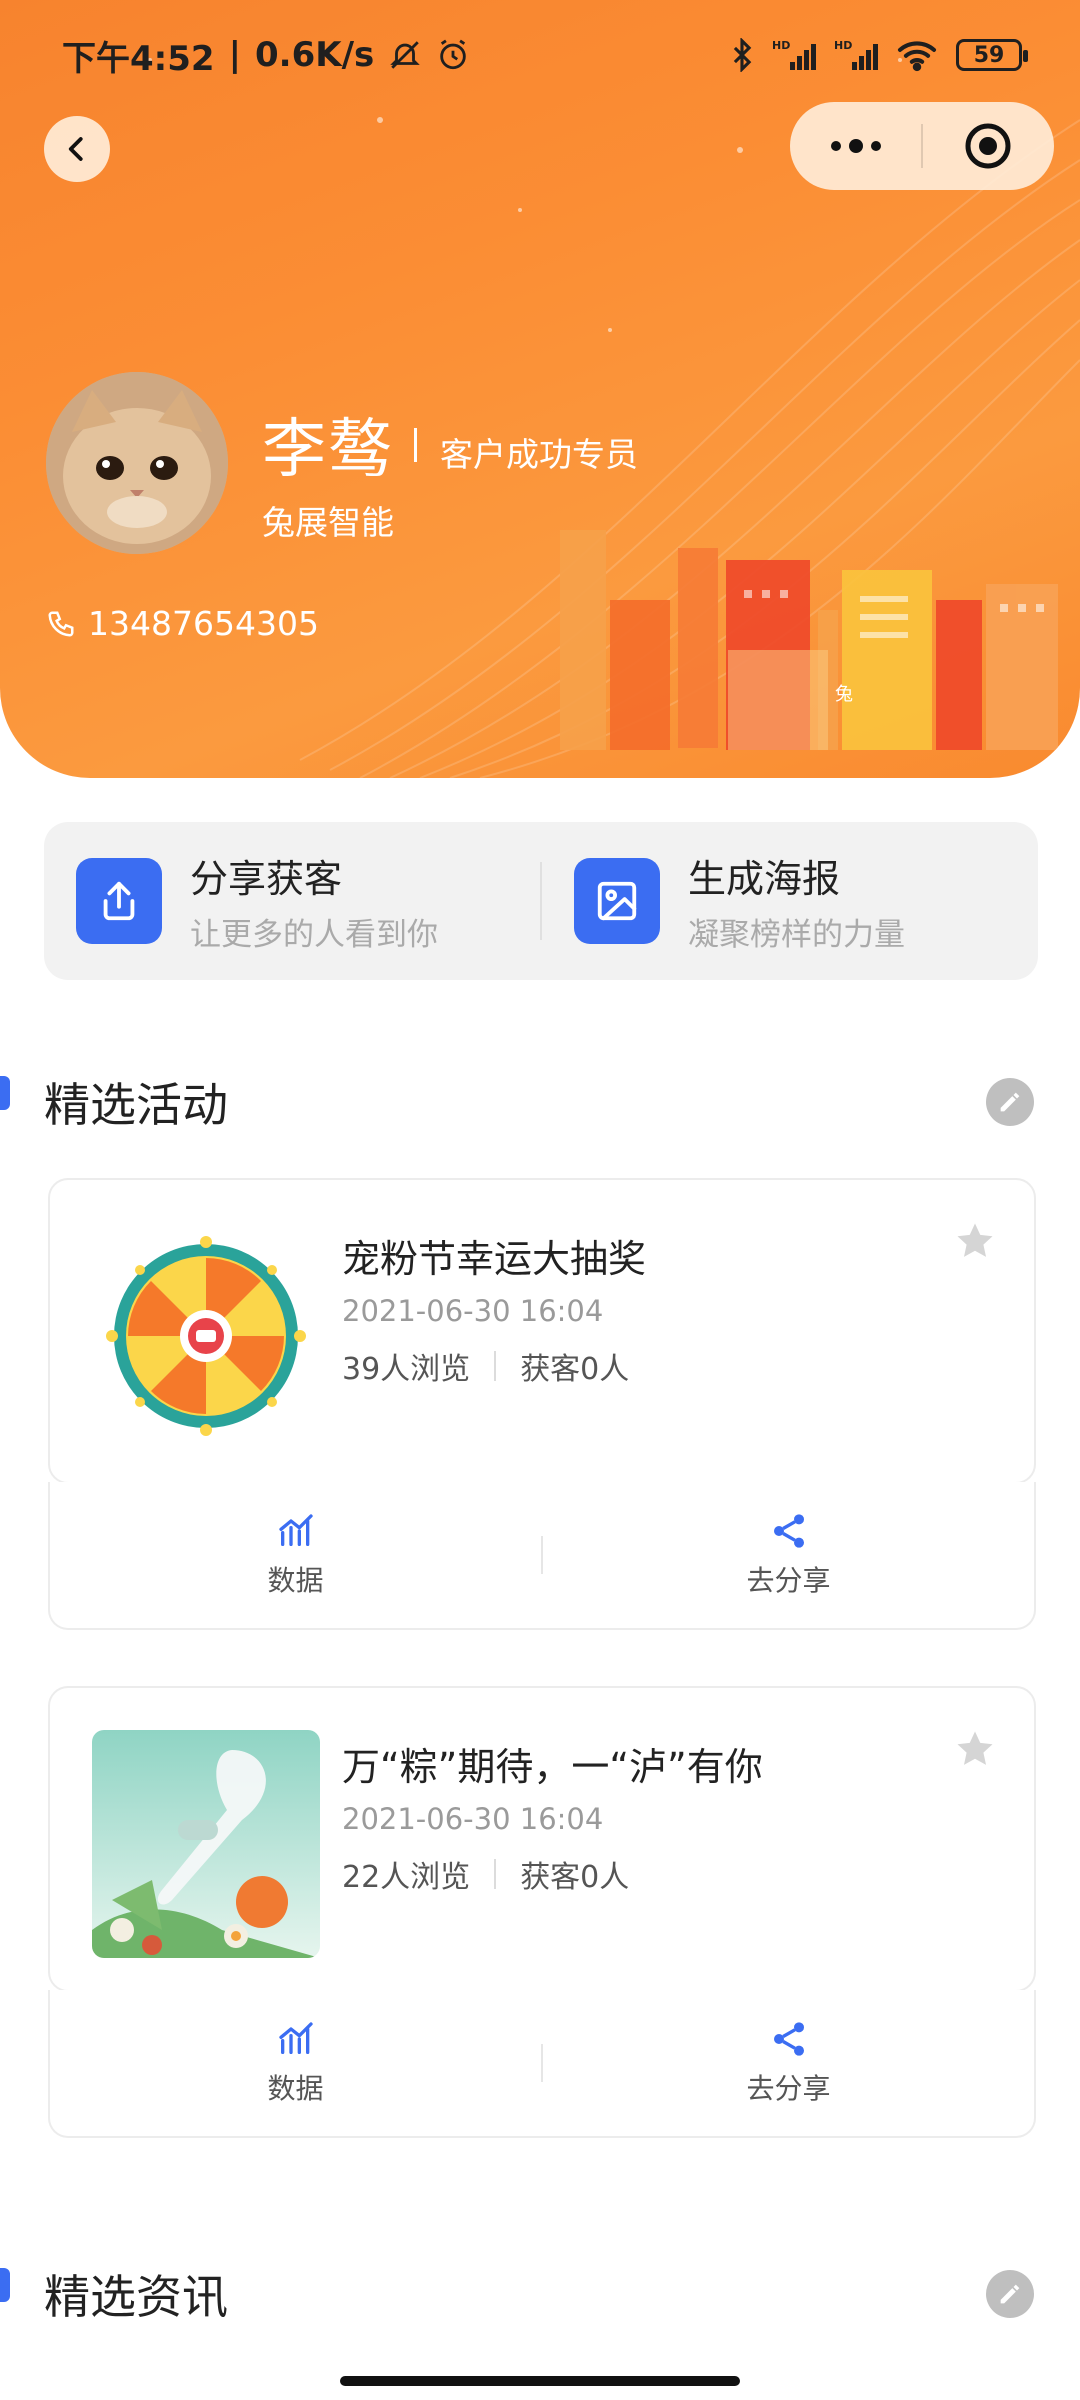  Describe the element at coordinates (406, 1877) in the screenshot. I see `activity-views: 22人浏览` at that location.